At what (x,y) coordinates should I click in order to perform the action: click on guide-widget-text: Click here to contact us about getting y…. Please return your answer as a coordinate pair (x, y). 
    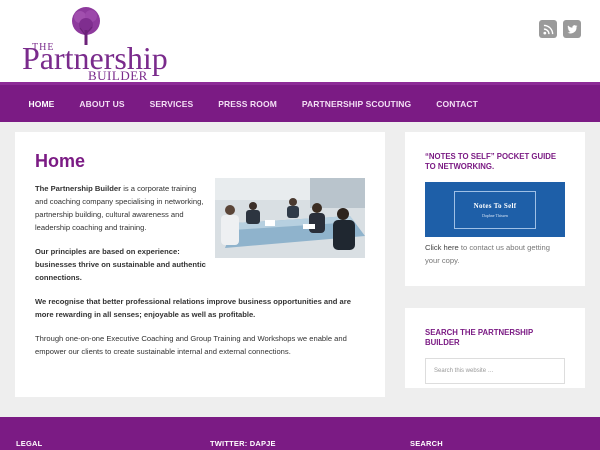
    Looking at the image, I should click on (495, 254).